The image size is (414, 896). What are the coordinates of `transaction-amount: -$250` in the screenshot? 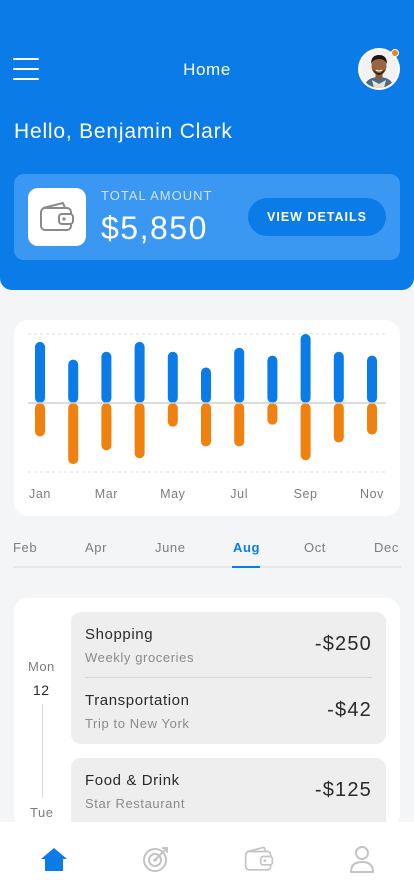 It's located at (343, 644).